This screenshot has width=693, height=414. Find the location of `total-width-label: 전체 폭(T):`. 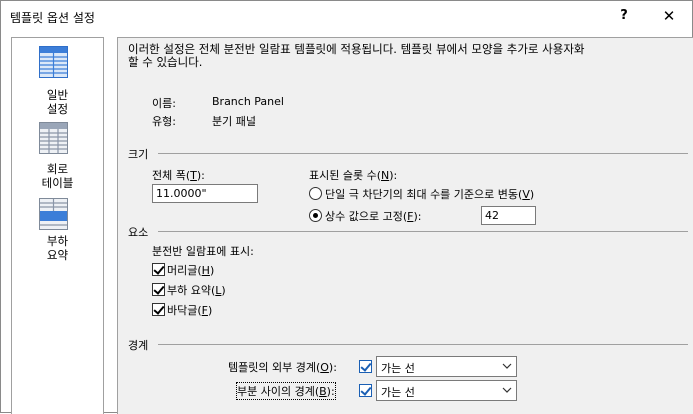

total-width-label: 전체 폭(T): is located at coordinates (178, 175).